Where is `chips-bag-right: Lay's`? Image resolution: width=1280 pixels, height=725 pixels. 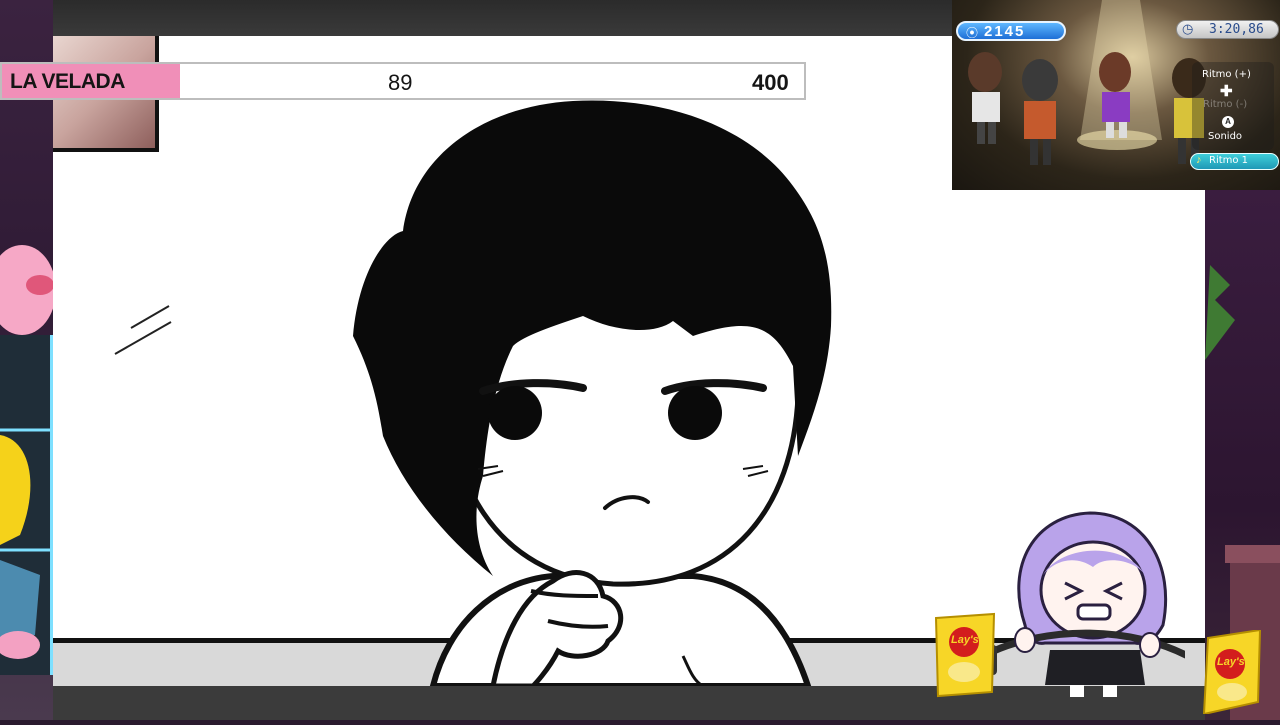
chips-bag-right: Lay's is located at coordinates (1232, 672).